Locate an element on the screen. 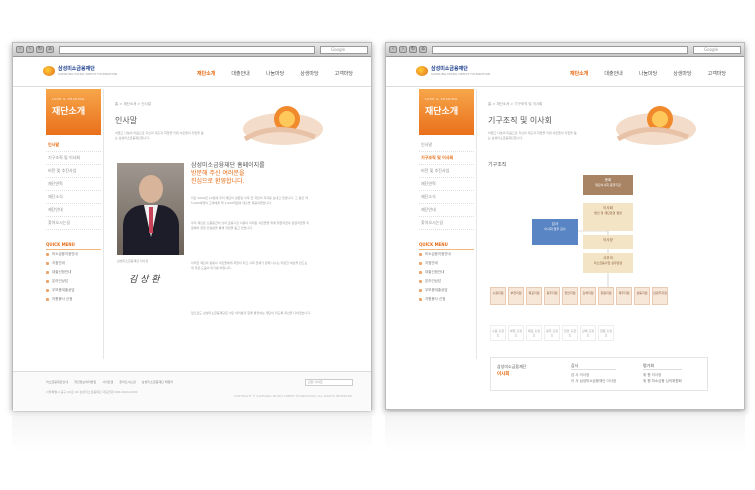 The image size is (755, 490). sub-branch-box: 부천 출장소 is located at coordinates (516, 333).